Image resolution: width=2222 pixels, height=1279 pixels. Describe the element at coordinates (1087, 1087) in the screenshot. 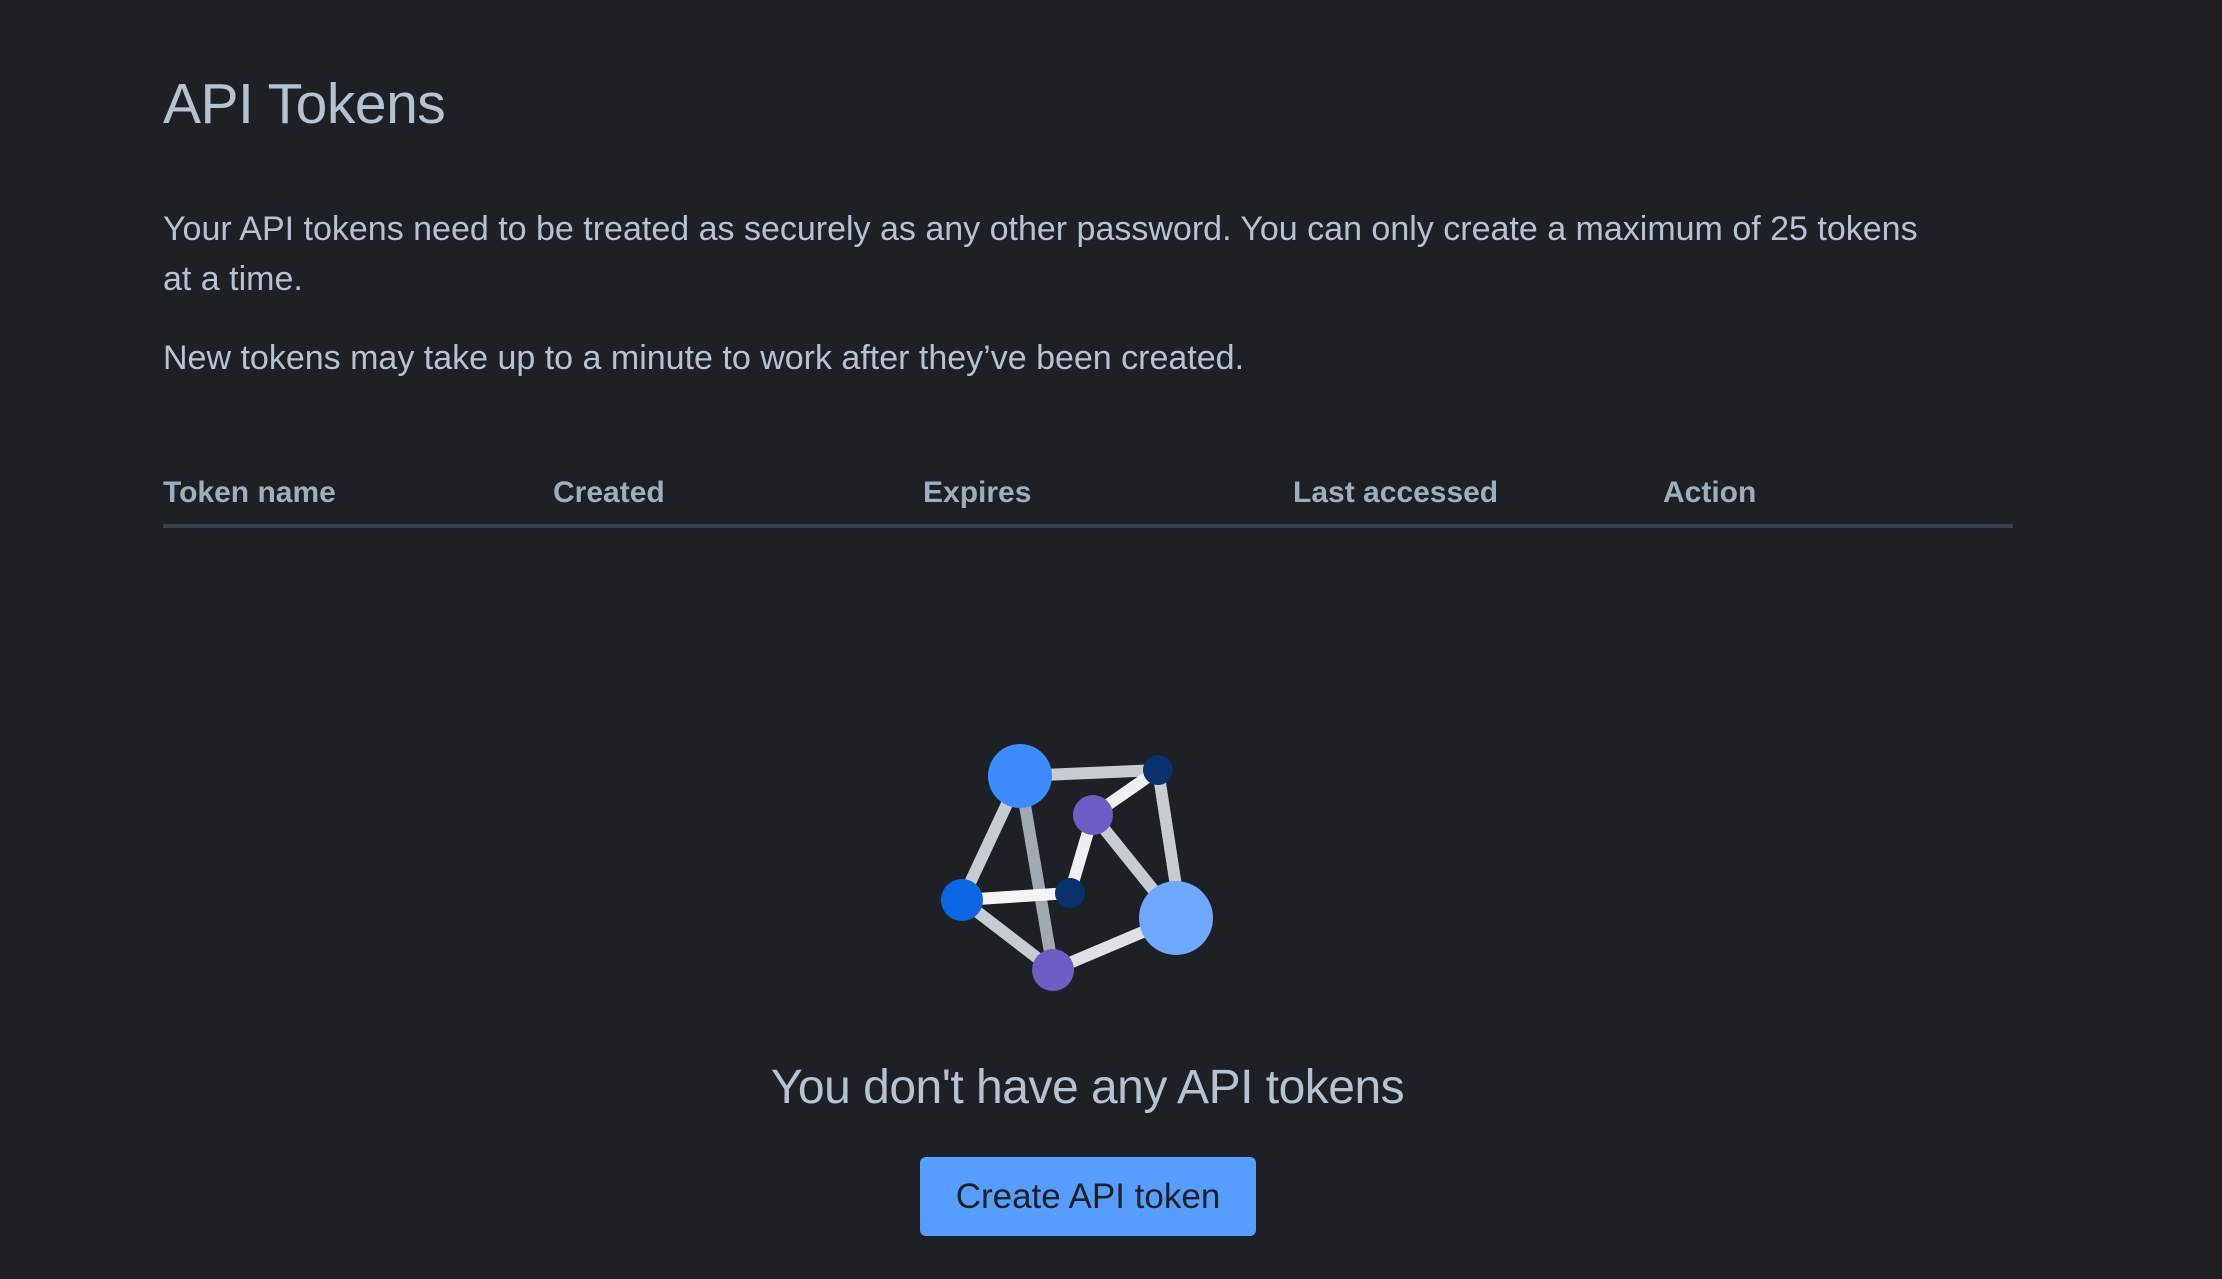

I see `empty-state-title: You don't have any API tokens` at that location.